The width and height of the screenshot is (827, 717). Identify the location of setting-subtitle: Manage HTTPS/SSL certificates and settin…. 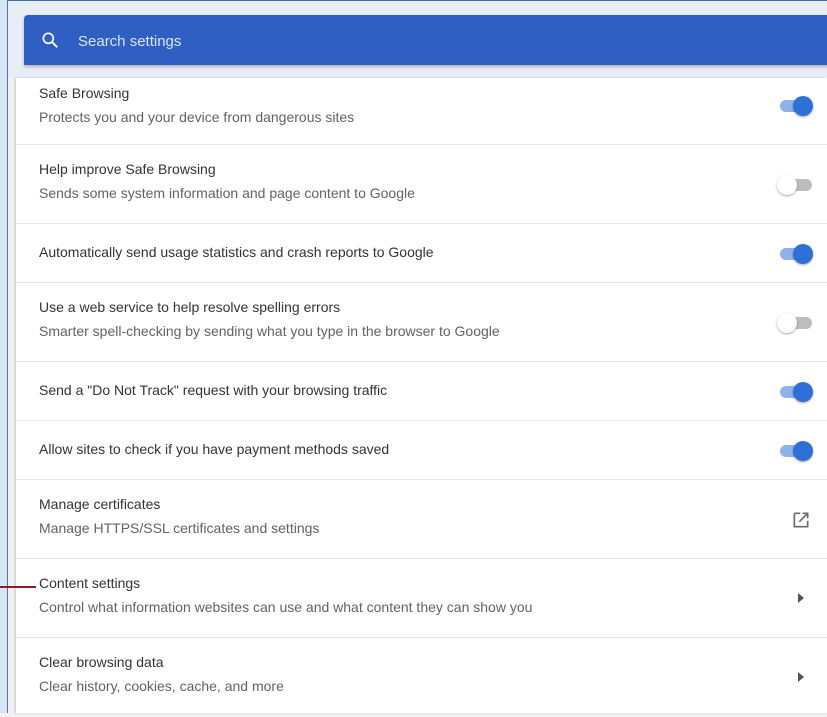
(179, 528).